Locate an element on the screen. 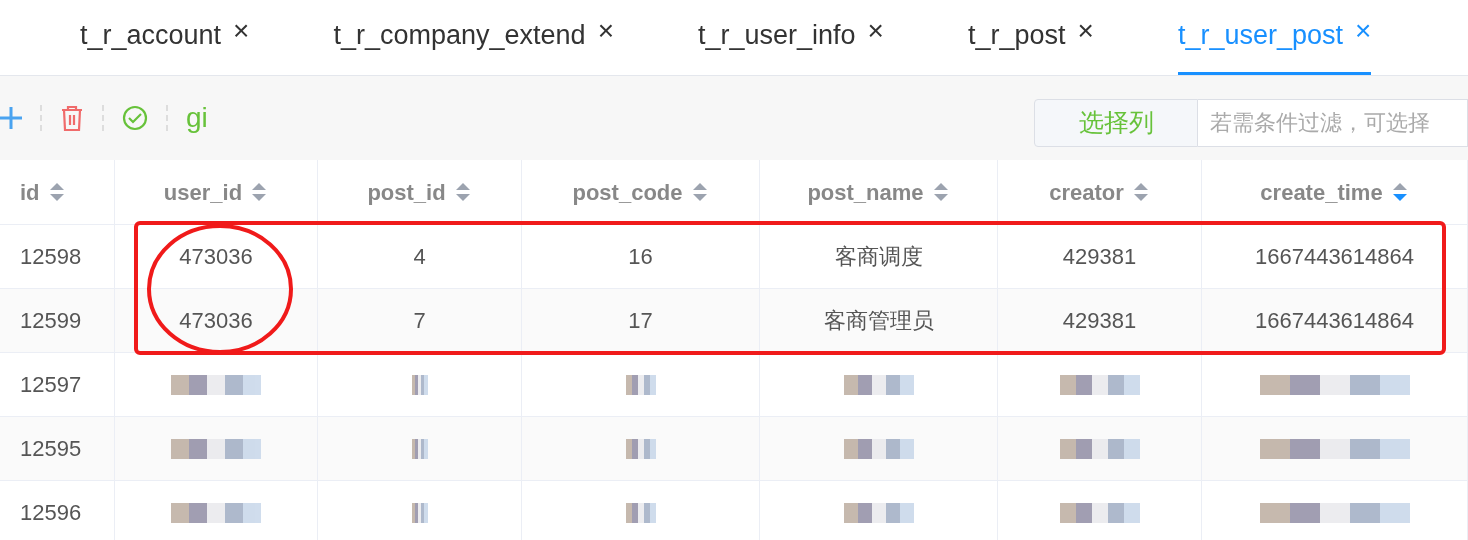  table-cell-text: 7 is located at coordinates (419, 321).